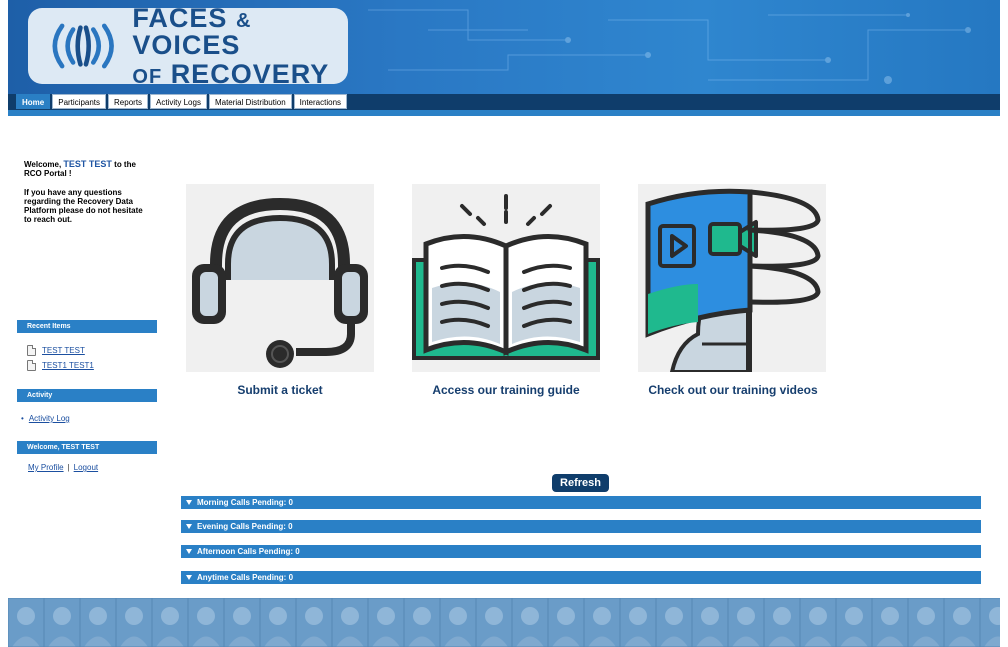 The height and width of the screenshot is (647, 1008). What do you see at coordinates (245, 526) in the screenshot?
I see `section-label: Evening Calls Pending: 0` at bounding box center [245, 526].